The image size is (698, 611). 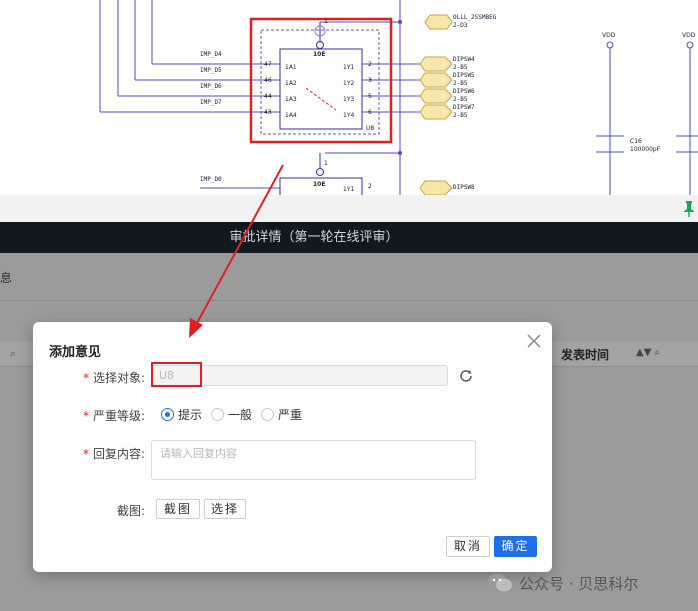 I want to click on capacitor-ref: C16, so click(x=636, y=141).